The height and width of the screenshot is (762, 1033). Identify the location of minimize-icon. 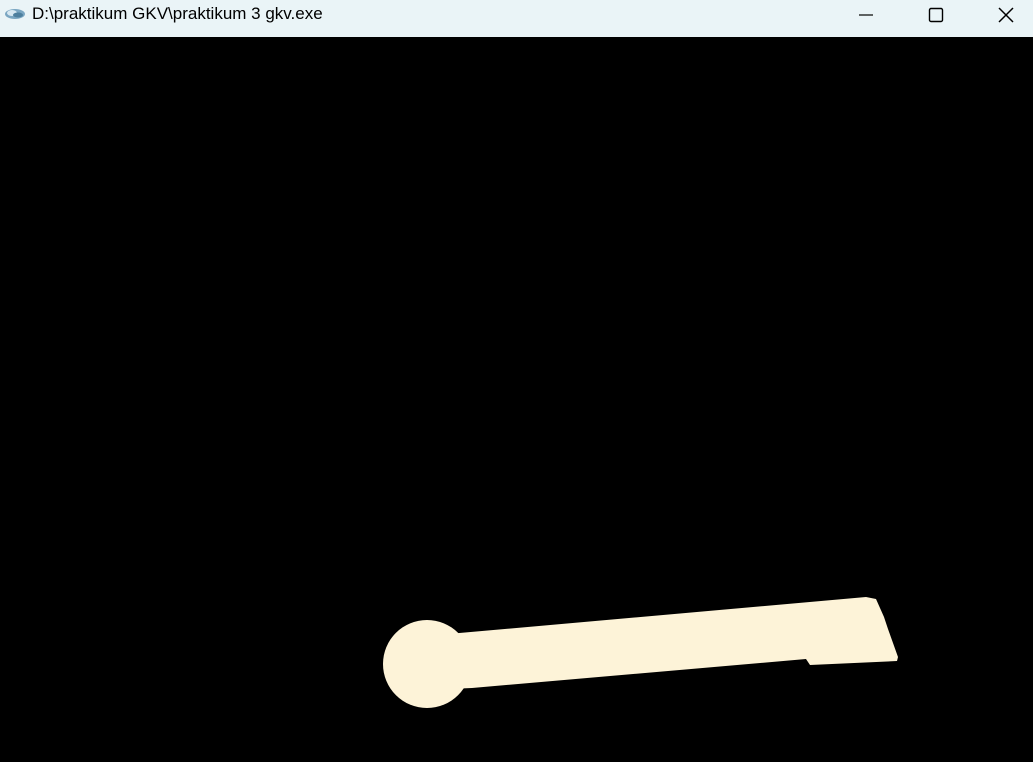
(866, 15).